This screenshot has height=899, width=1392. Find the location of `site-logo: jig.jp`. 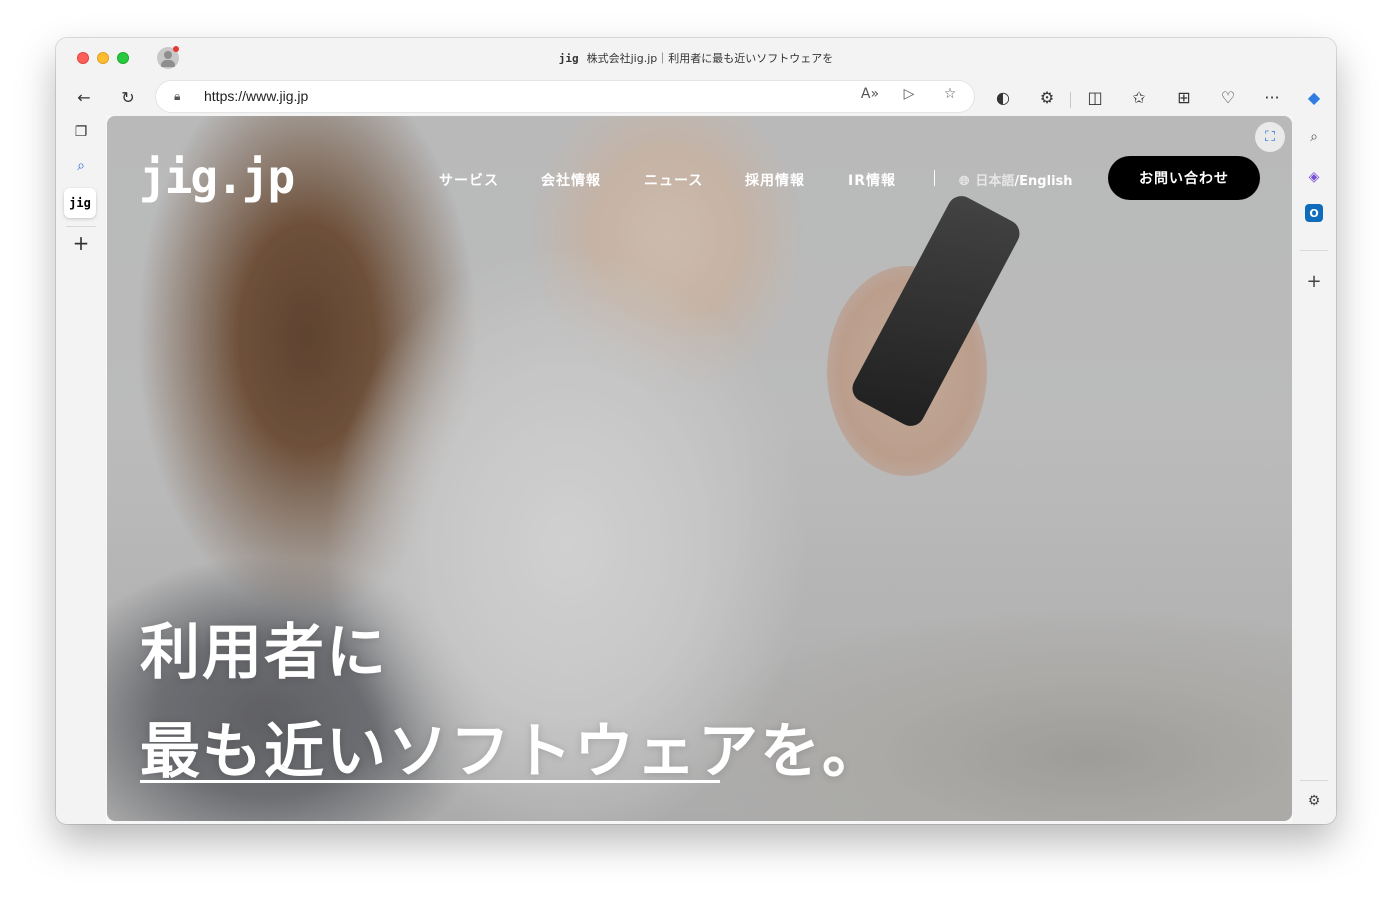

site-logo: jig.jp is located at coordinates (217, 177).